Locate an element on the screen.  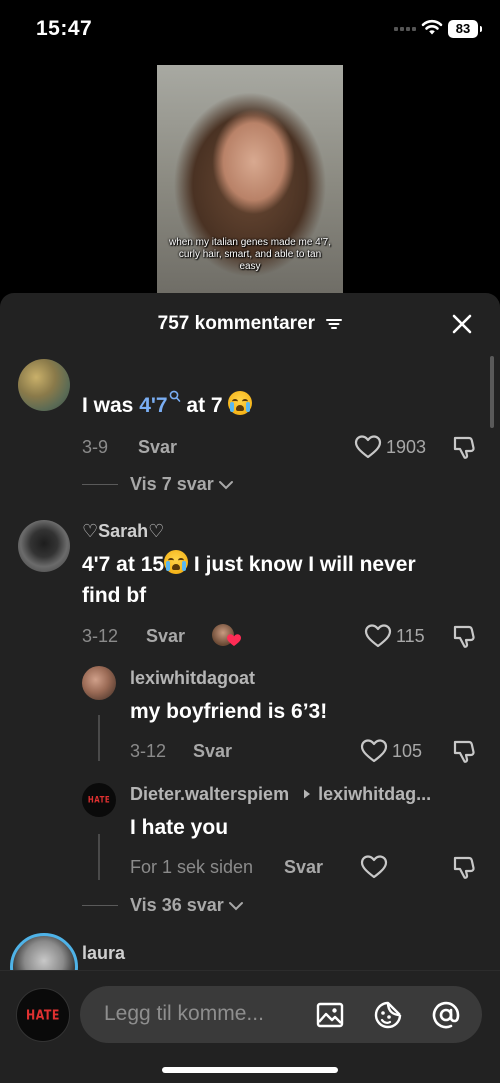
reply-author: Dieter.walterspiem is located at coordinates (209, 794).